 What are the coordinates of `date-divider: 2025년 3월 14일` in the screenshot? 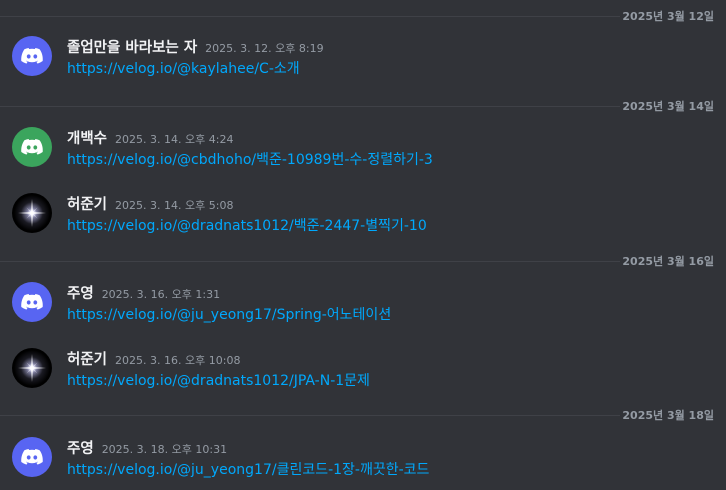 It's located at (363, 106).